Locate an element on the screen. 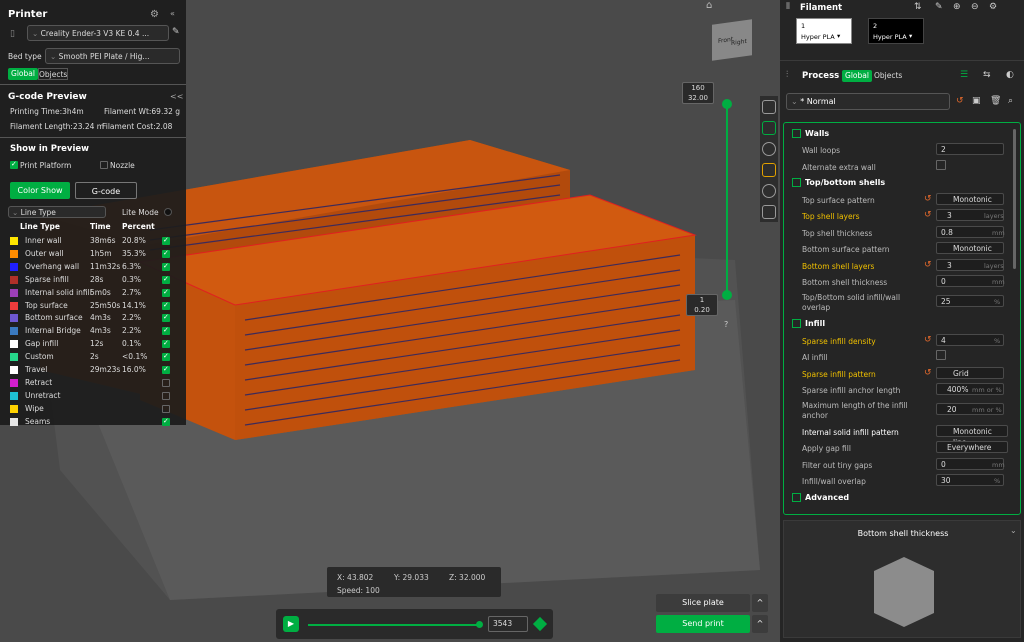  filament-slot-1: 1 Hyper PLA ▾ is located at coordinates (824, 31).